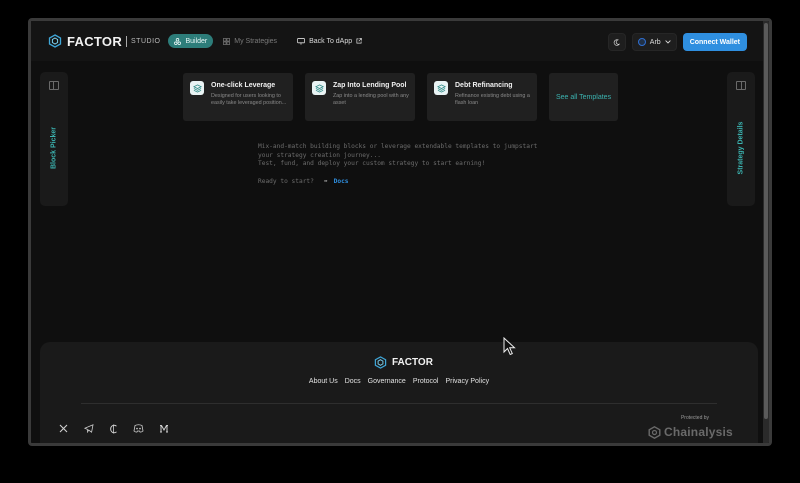 The height and width of the screenshot is (483, 800). Describe the element at coordinates (95, 41) in the screenshot. I see `brand-name: FACTOR` at that location.